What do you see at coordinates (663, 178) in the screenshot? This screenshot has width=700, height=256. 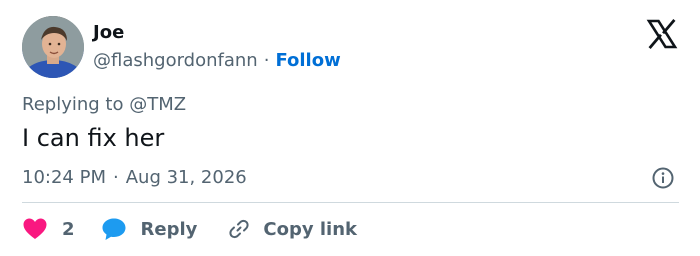 I see `info-icon` at bounding box center [663, 178].